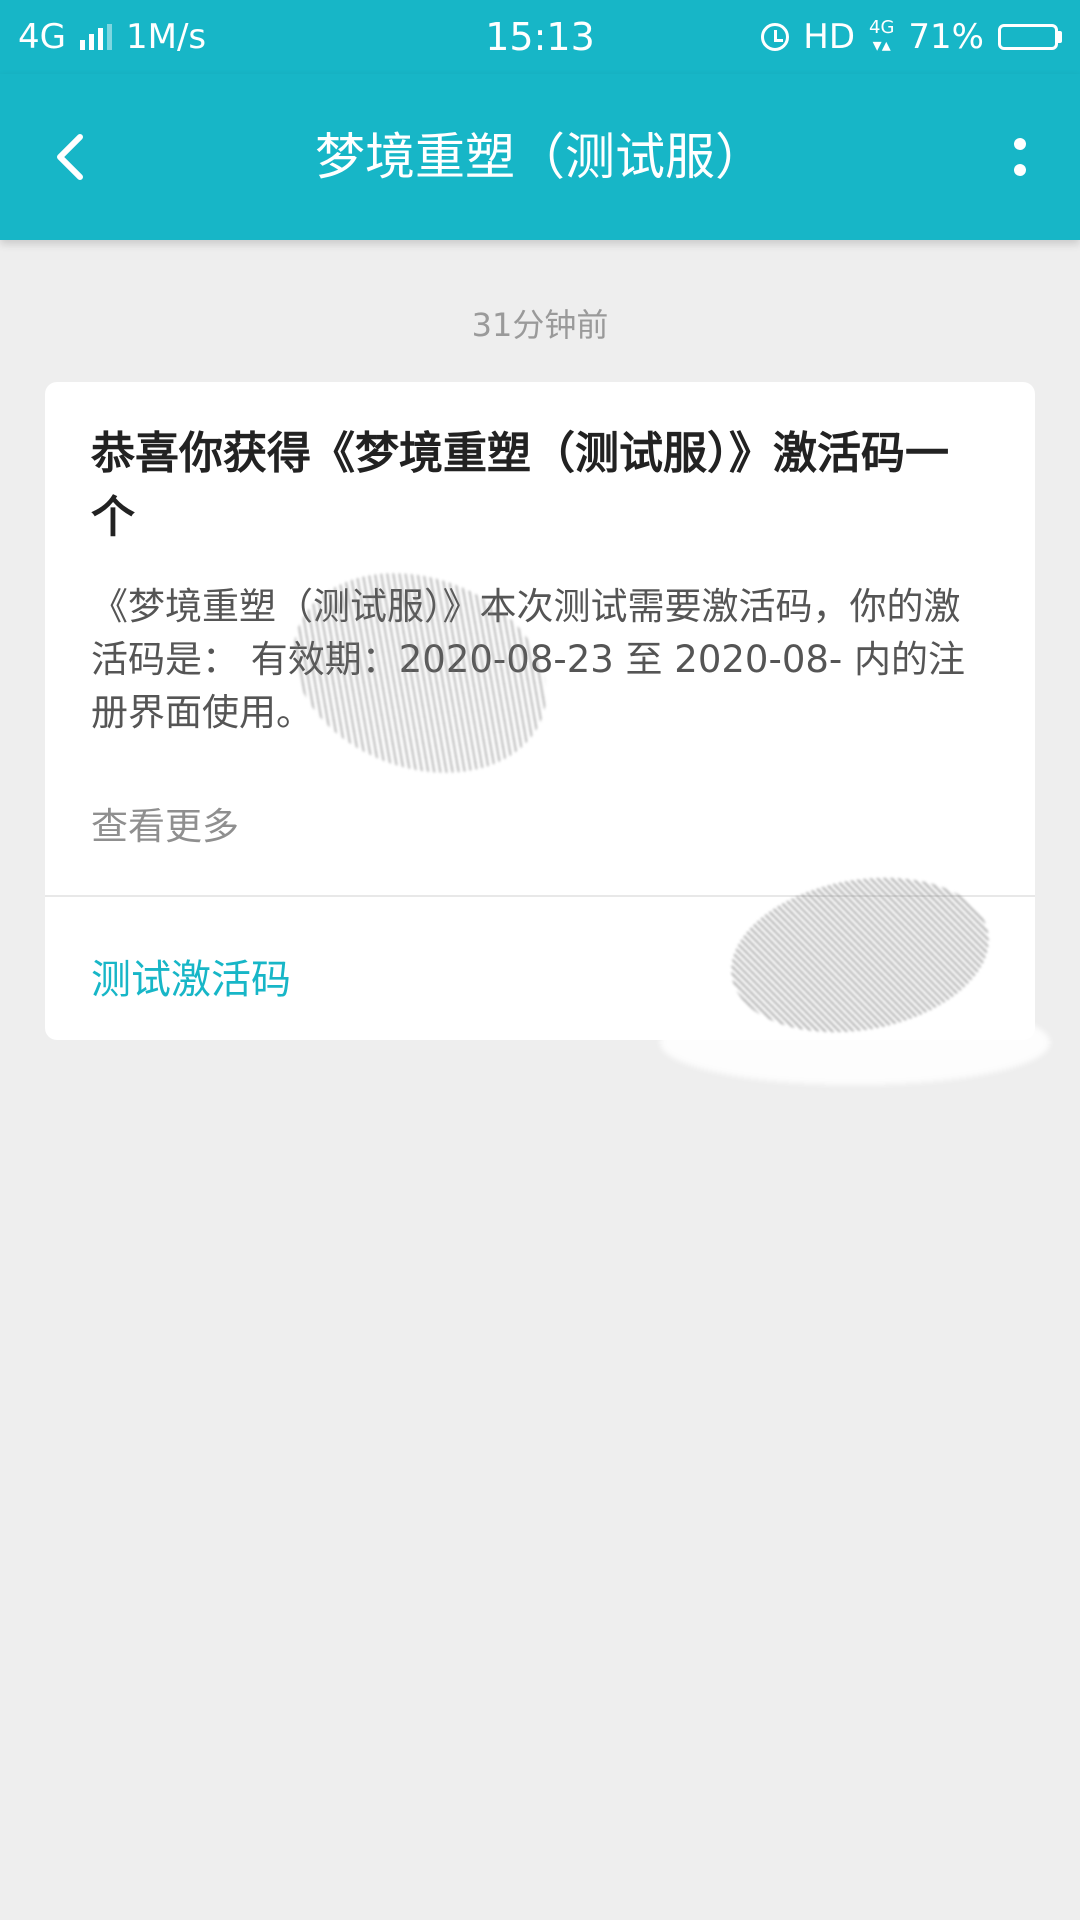  What do you see at coordinates (829, 37) in the screenshot?
I see `hd-indicator: HD` at bounding box center [829, 37].